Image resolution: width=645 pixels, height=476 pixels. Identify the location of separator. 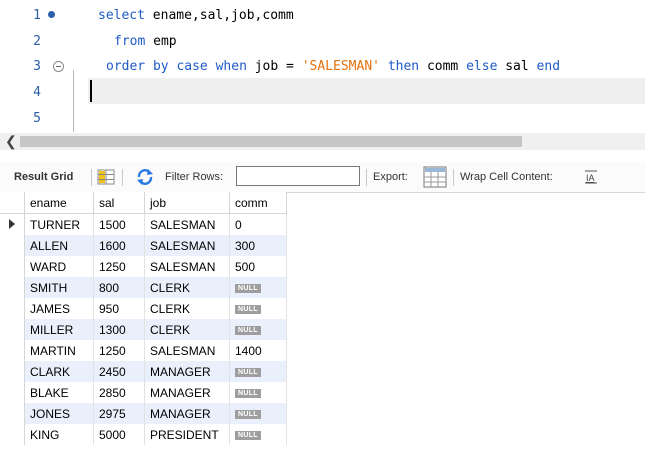
(91, 177).